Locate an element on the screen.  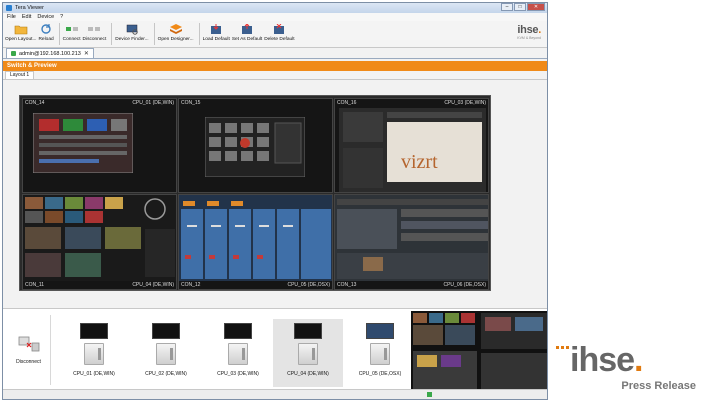
delete-default-button: Delete Default is located at coordinates (279, 32).